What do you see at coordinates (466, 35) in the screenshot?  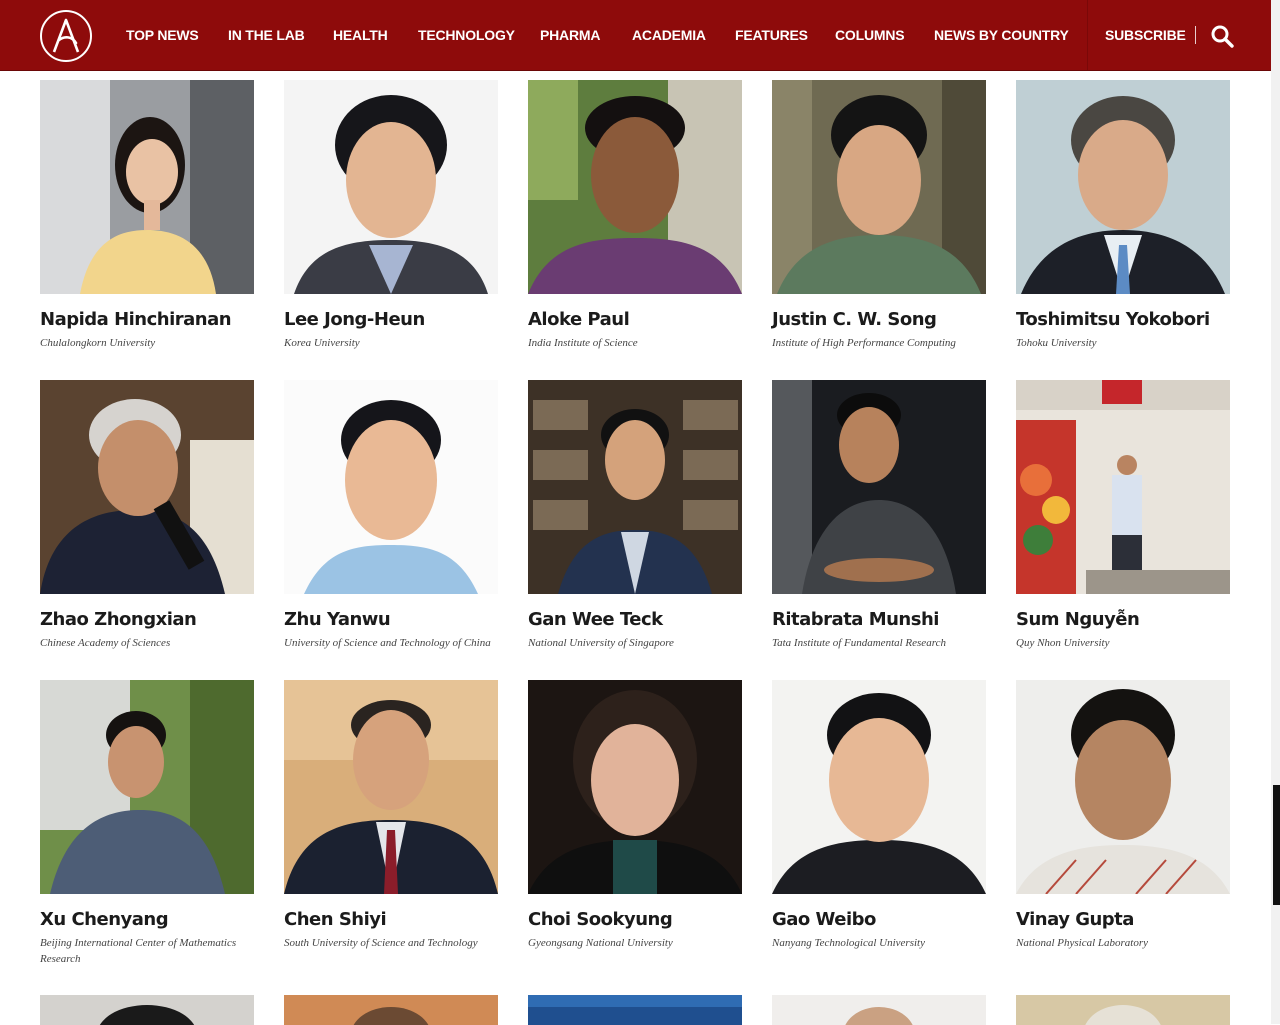 I see `nav-technology: TECHNOLOGY` at bounding box center [466, 35].